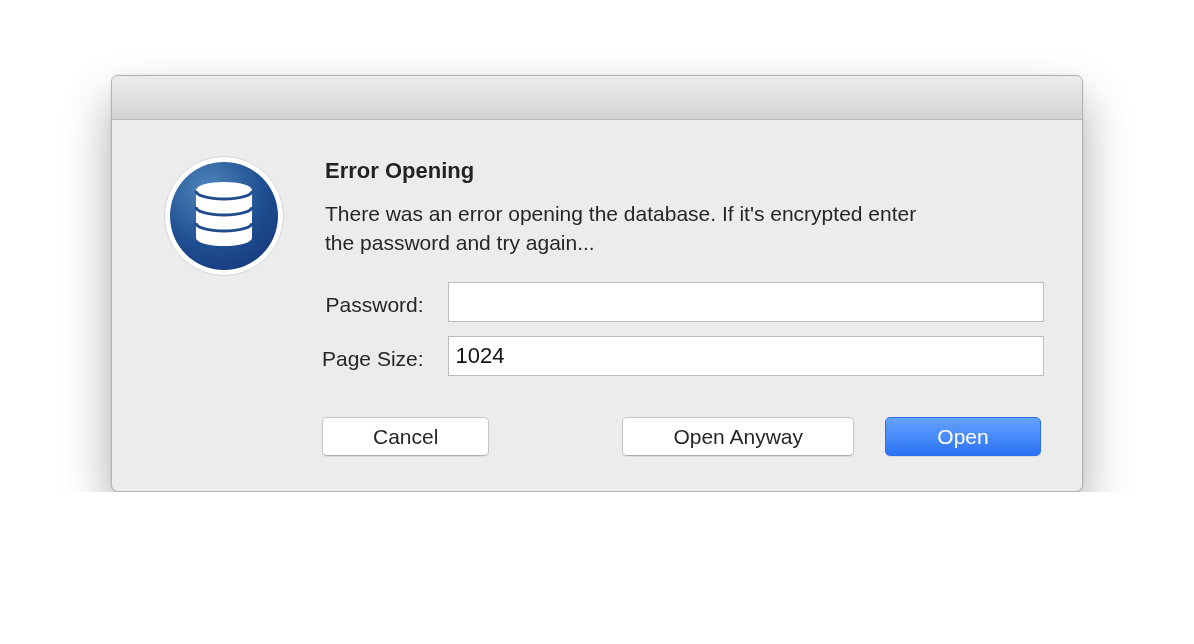 This screenshot has width=1194, height=644. What do you see at coordinates (374, 305) in the screenshot?
I see `field-label: Password:` at bounding box center [374, 305].